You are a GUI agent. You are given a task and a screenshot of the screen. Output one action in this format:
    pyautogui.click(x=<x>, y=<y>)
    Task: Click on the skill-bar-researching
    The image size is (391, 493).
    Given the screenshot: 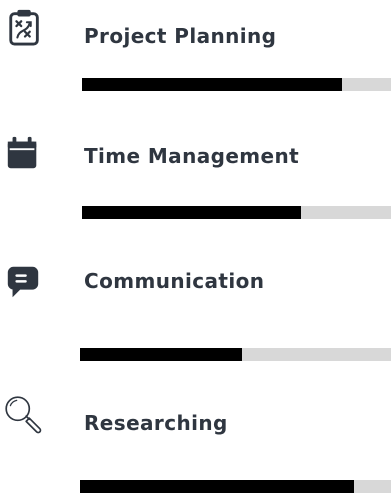 What is the action you would take?
    pyautogui.click(x=235, y=486)
    